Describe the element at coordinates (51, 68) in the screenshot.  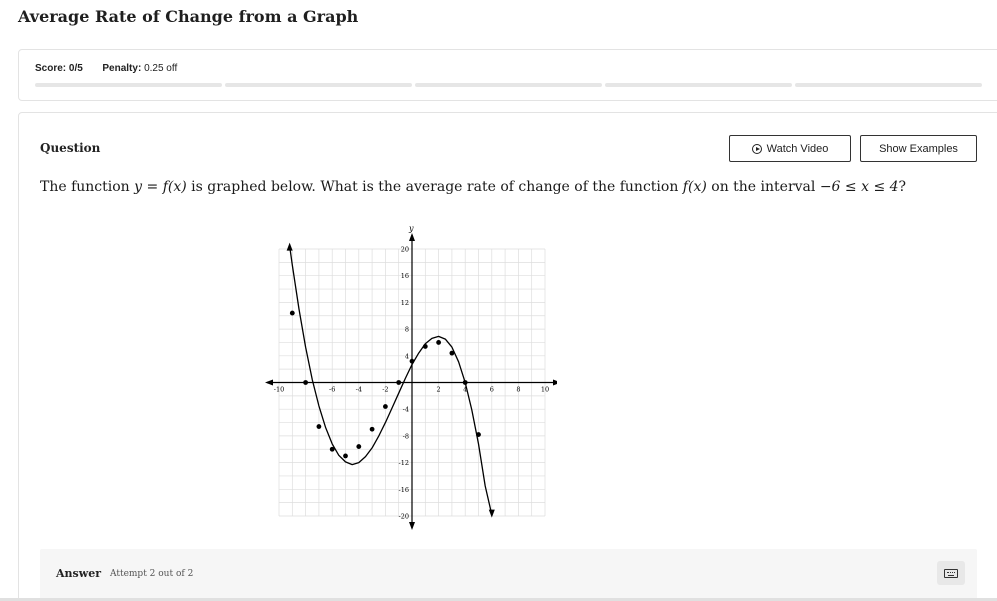
I see `score-label: Score:` at that location.